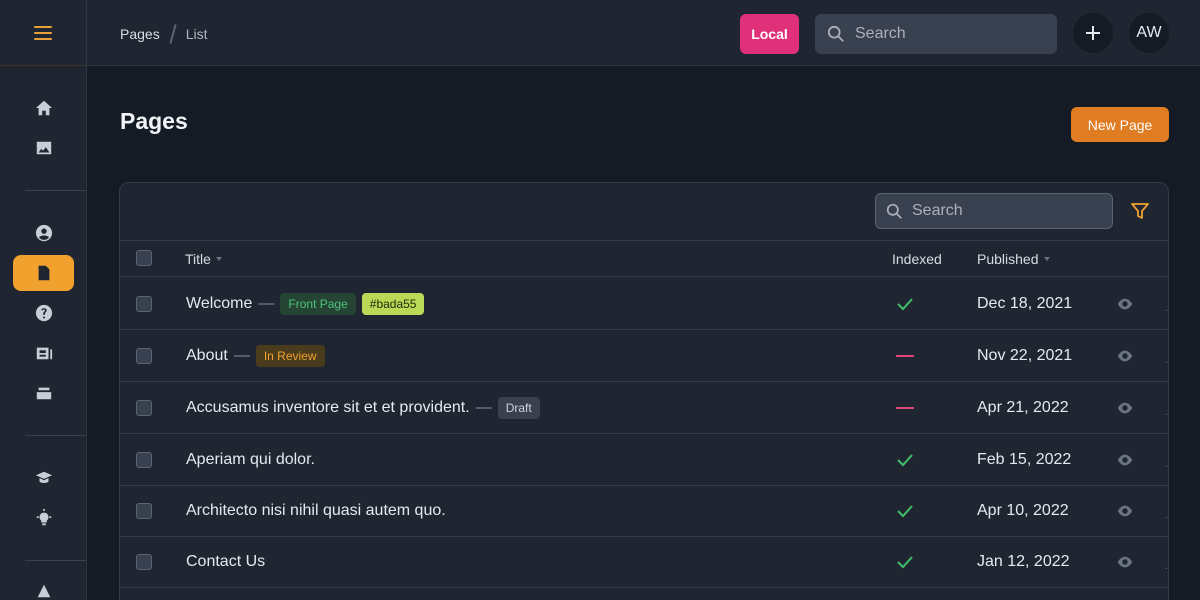  I want to click on graduation-cap-icon, so click(43, 477).